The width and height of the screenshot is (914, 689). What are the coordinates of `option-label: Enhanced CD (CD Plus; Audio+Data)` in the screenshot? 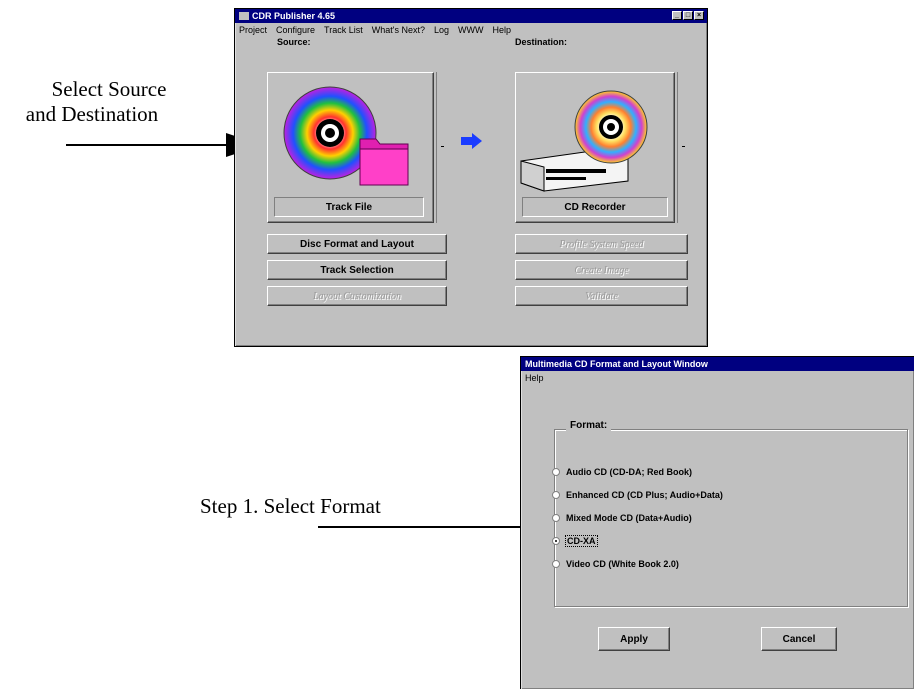 It's located at (644, 495).